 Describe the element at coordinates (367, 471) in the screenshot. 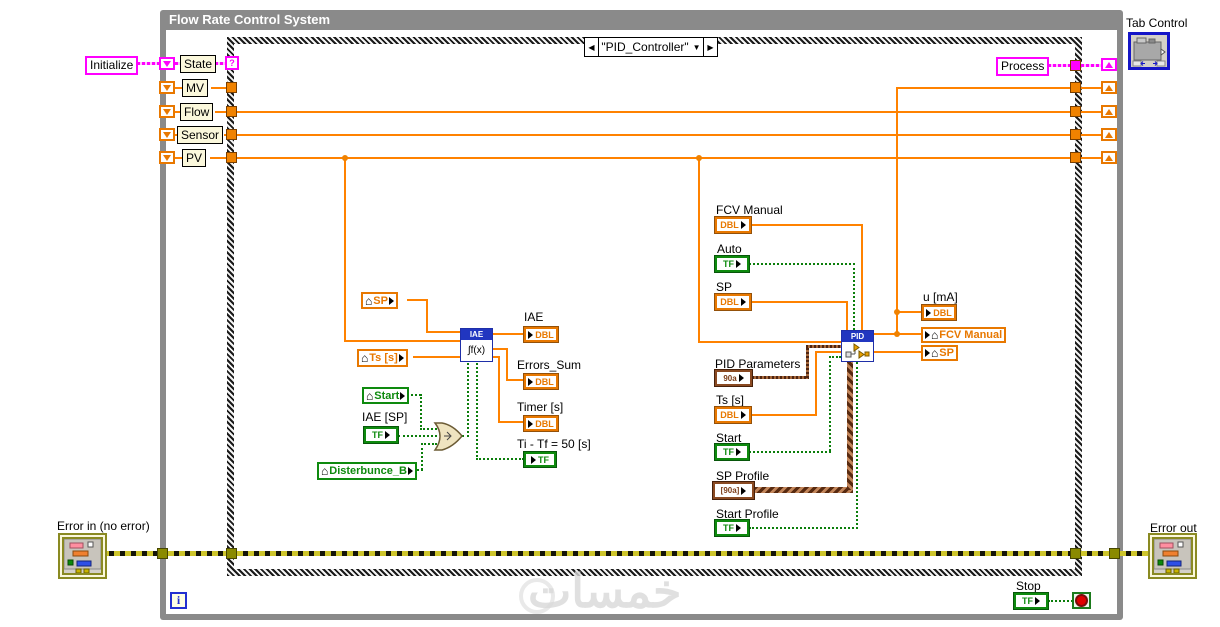

I see `local-variable-disturbance-read: ⌂ Disterbunce_B` at that location.